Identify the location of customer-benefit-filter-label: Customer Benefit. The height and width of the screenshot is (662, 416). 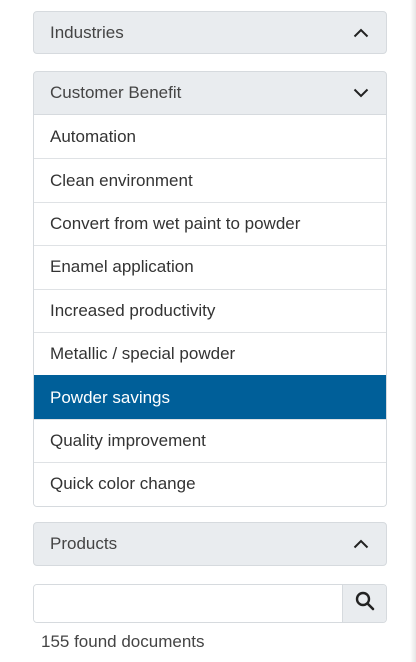
(116, 92).